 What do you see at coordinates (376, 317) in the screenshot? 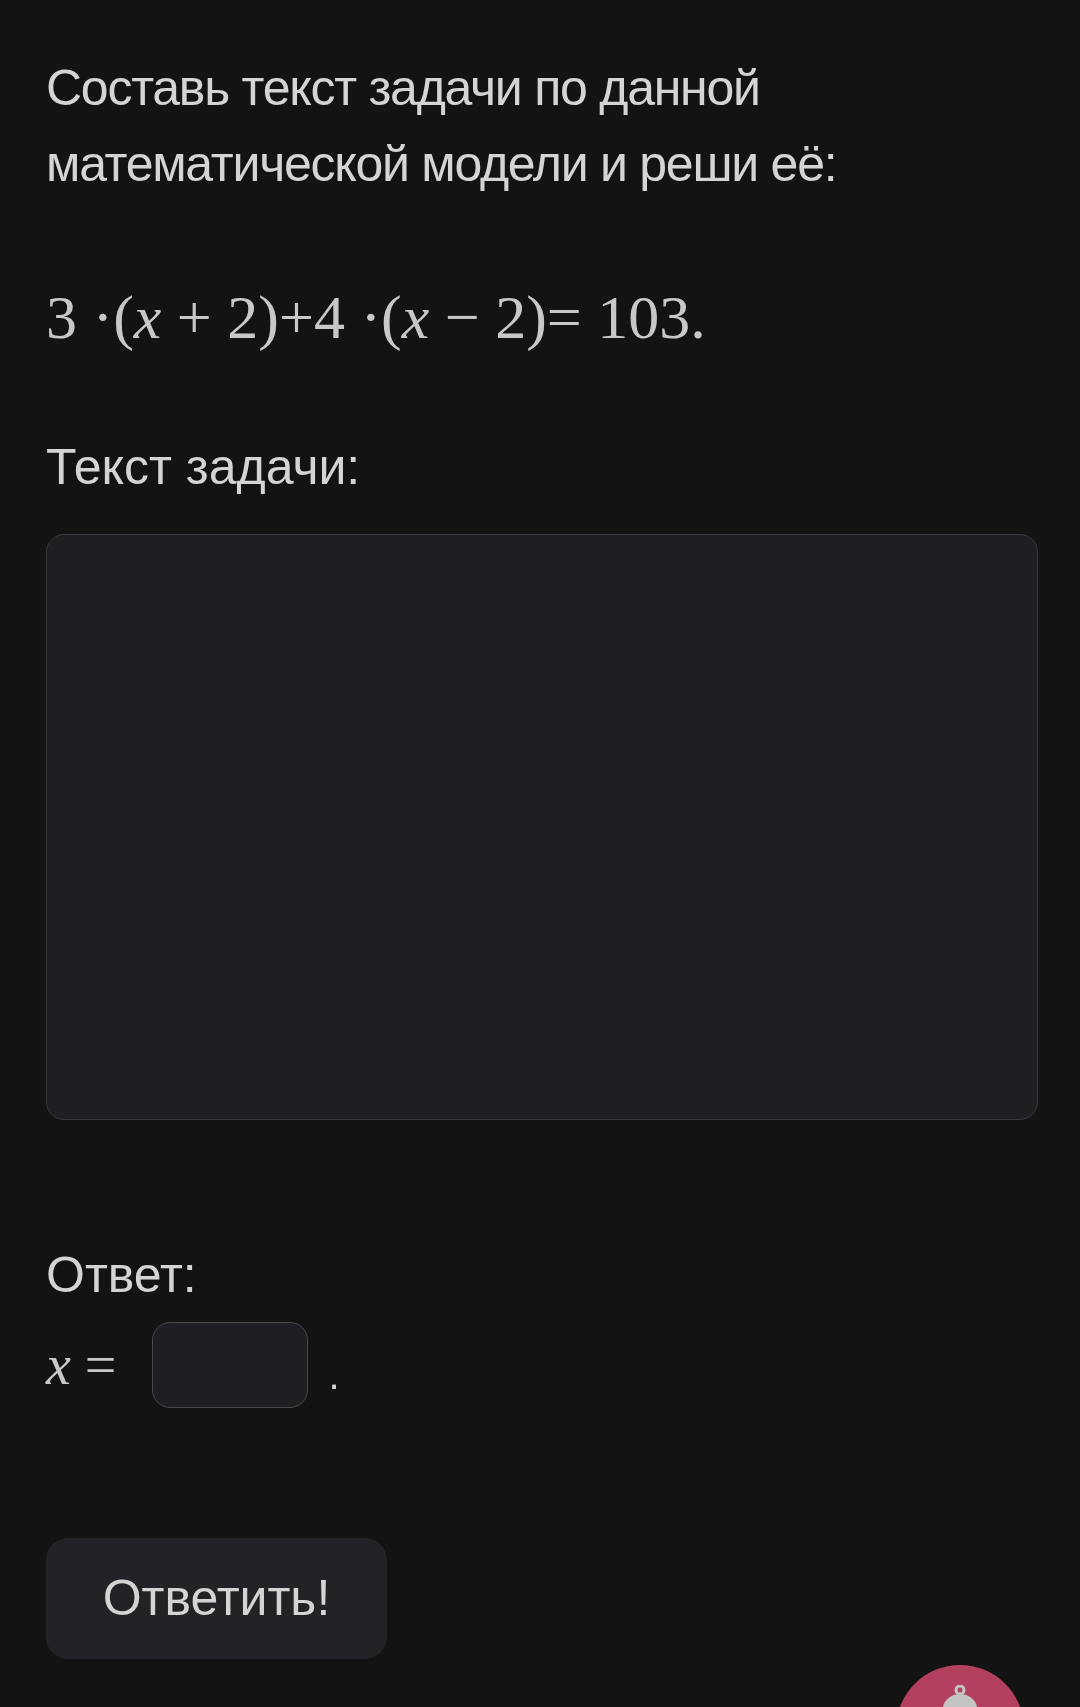
I see `equation: 3 ·(x + 2)+4 ·(x − 2)= 103.` at bounding box center [376, 317].